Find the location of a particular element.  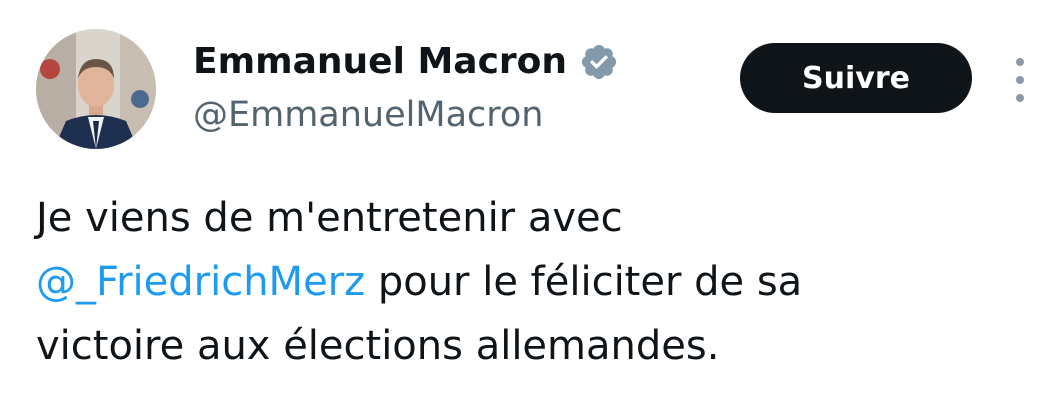

tweet-line-2: @_FriedrichMerz pour le féliciter de sa is located at coordinates (536, 282).